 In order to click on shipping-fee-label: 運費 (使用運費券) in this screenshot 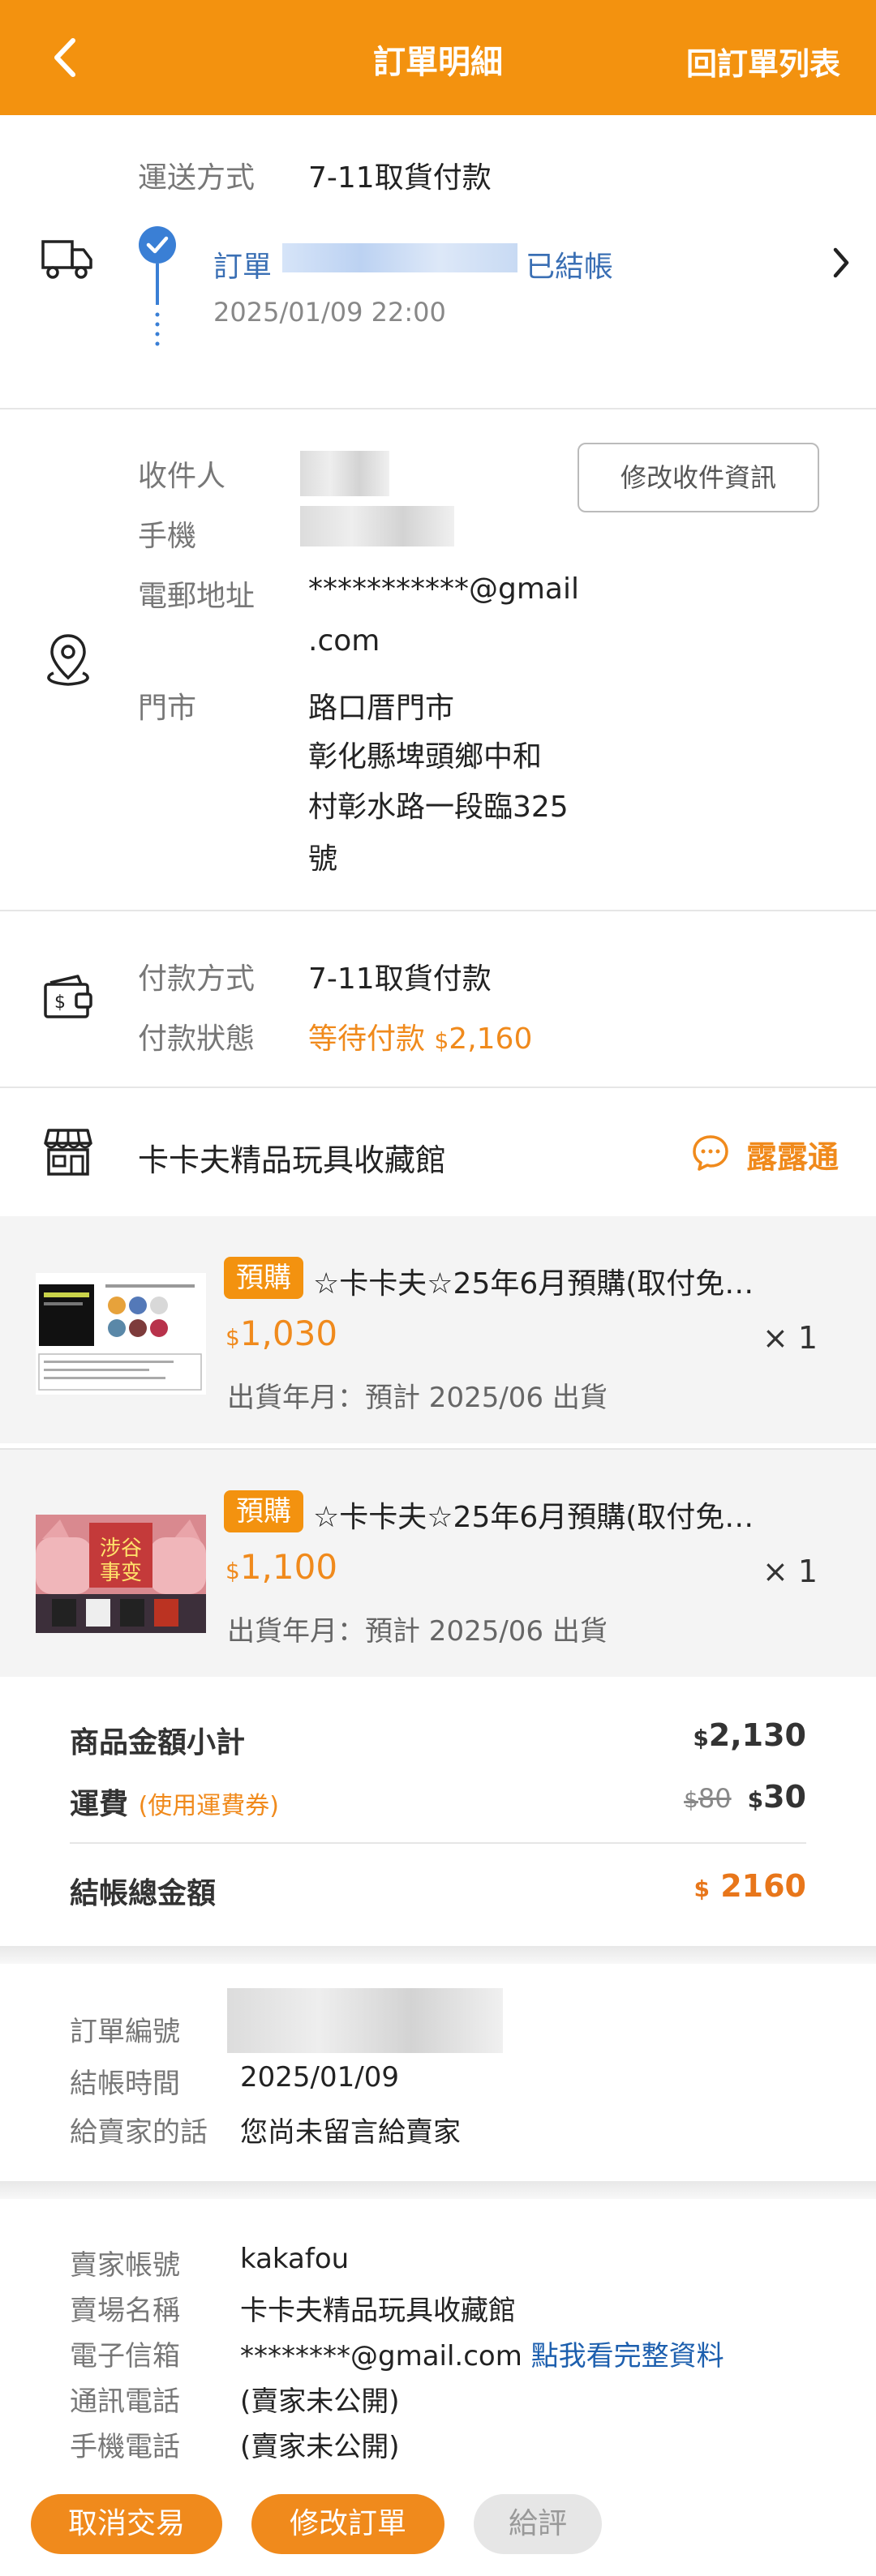, I will do `click(174, 1804)`.